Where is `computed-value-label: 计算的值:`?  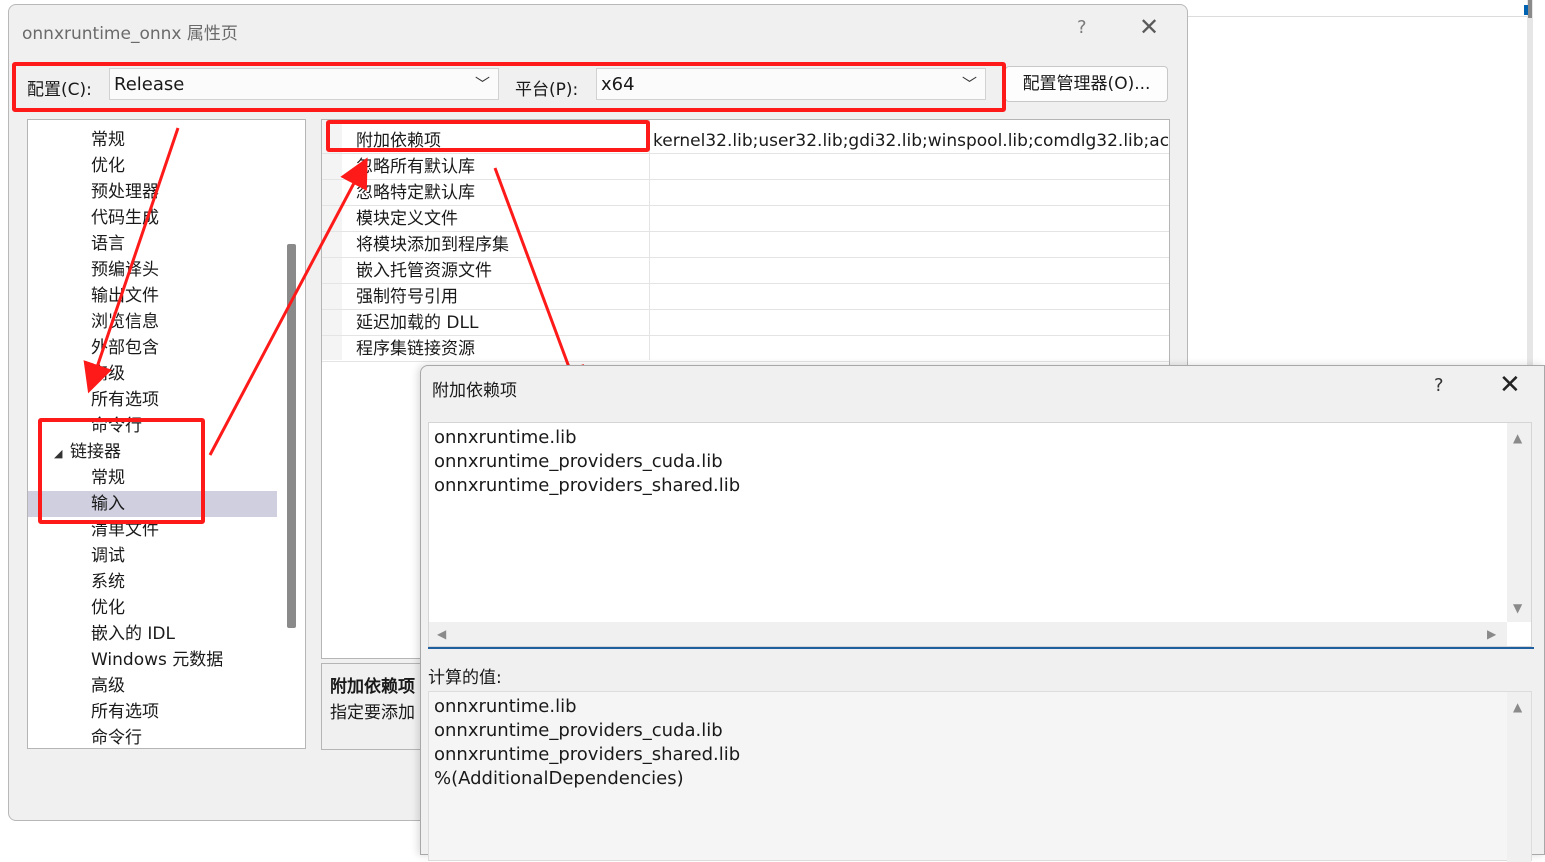
computed-value-label: 计算的值: is located at coordinates (465, 678).